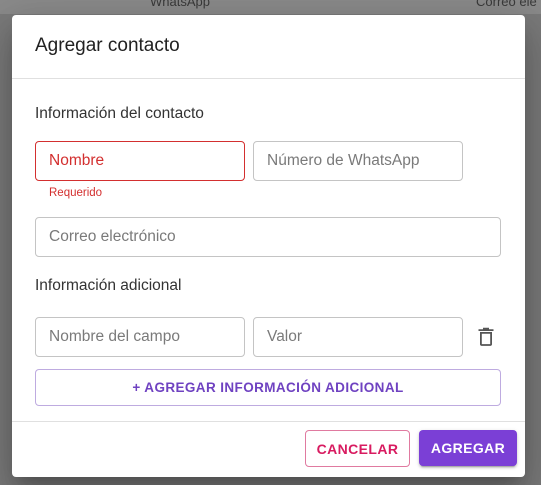  I want to click on add-additional-info-button: + AGREGAR INFORMACIÓN ADICIONAL, so click(268, 387).